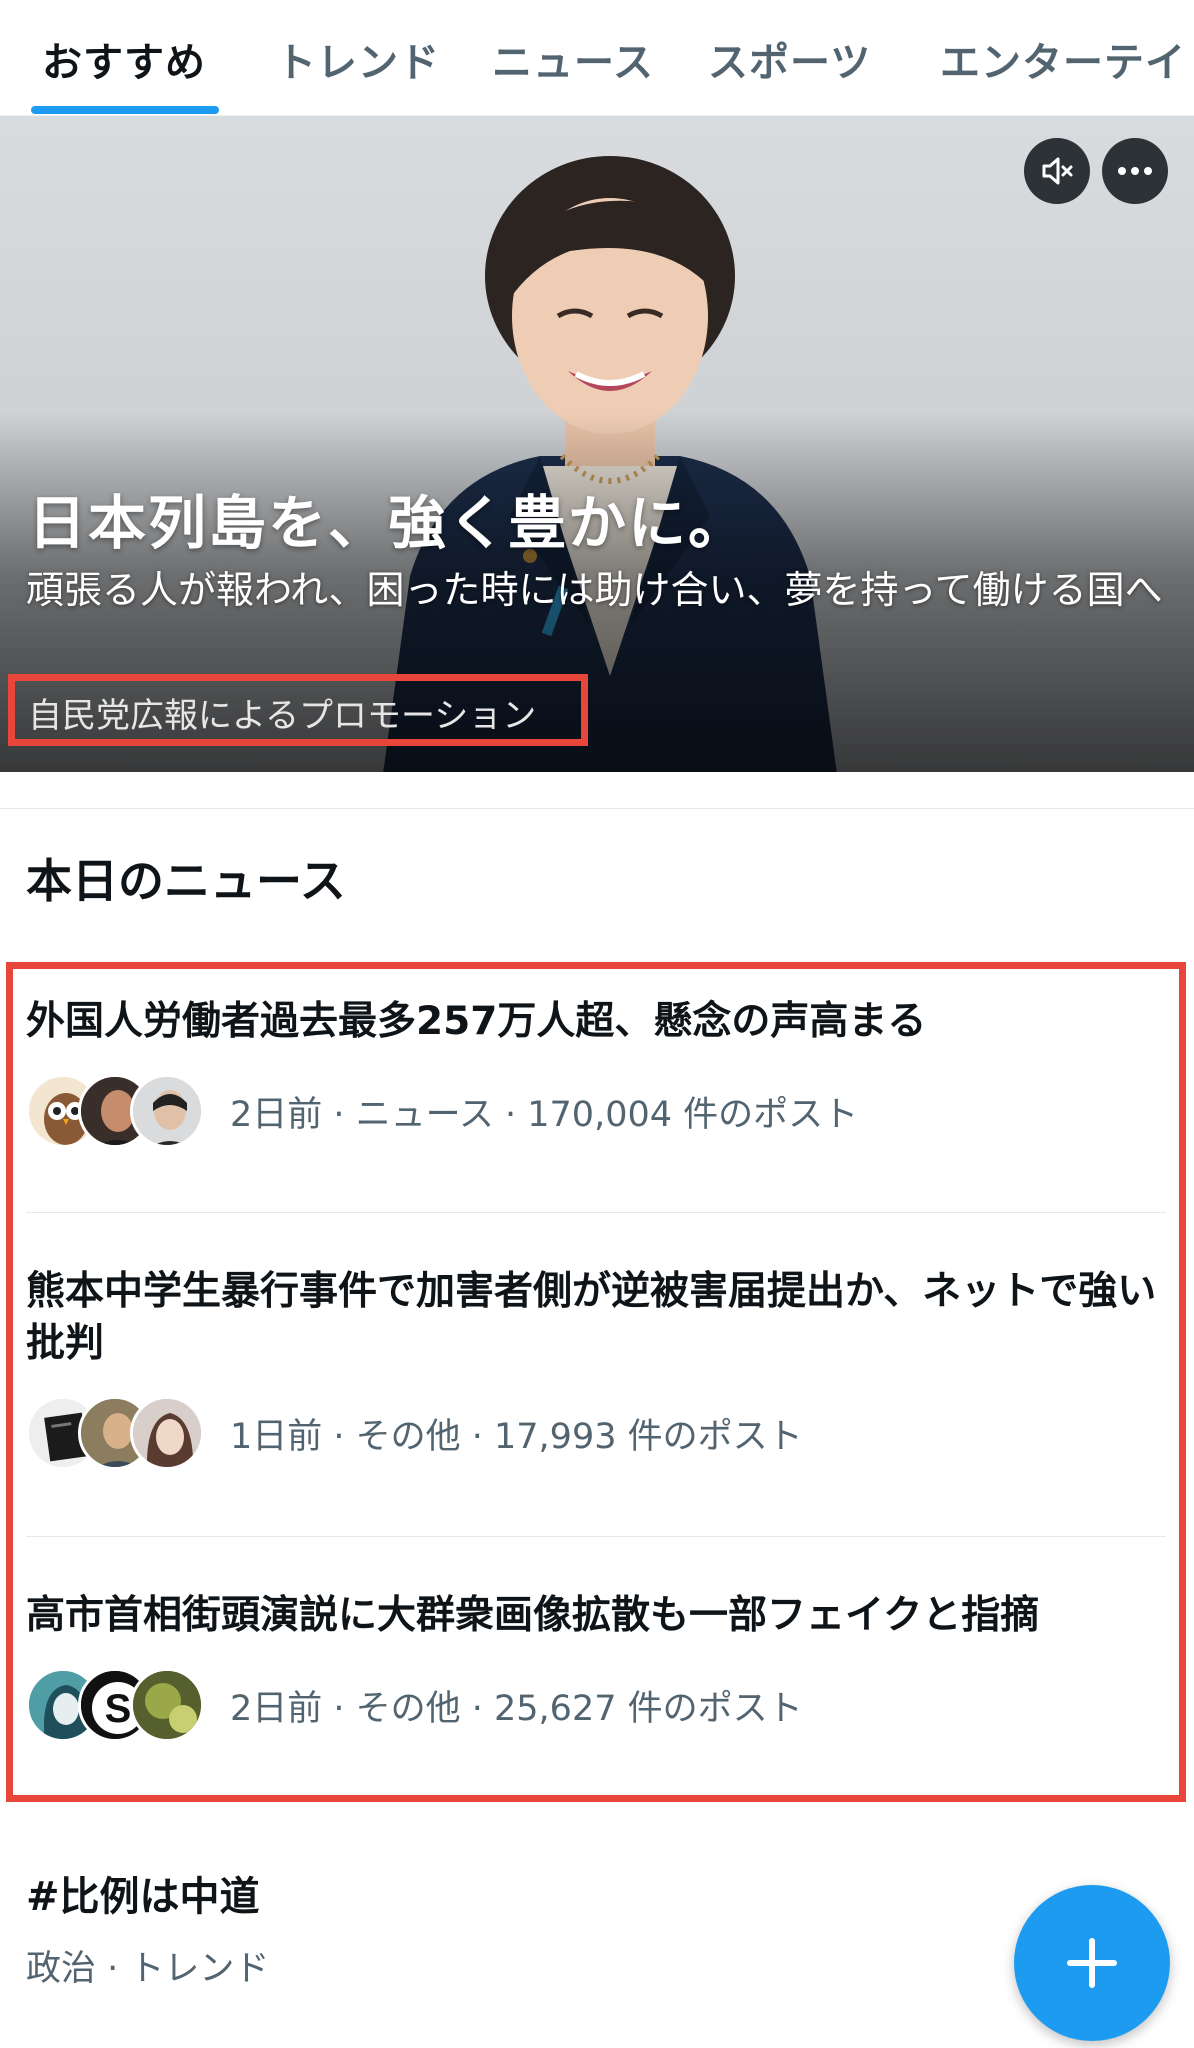  I want to click on news-title: 高市首相街頭演説に大群衆画像拡散も一部フェイクと指摘, so click(533, 1615).